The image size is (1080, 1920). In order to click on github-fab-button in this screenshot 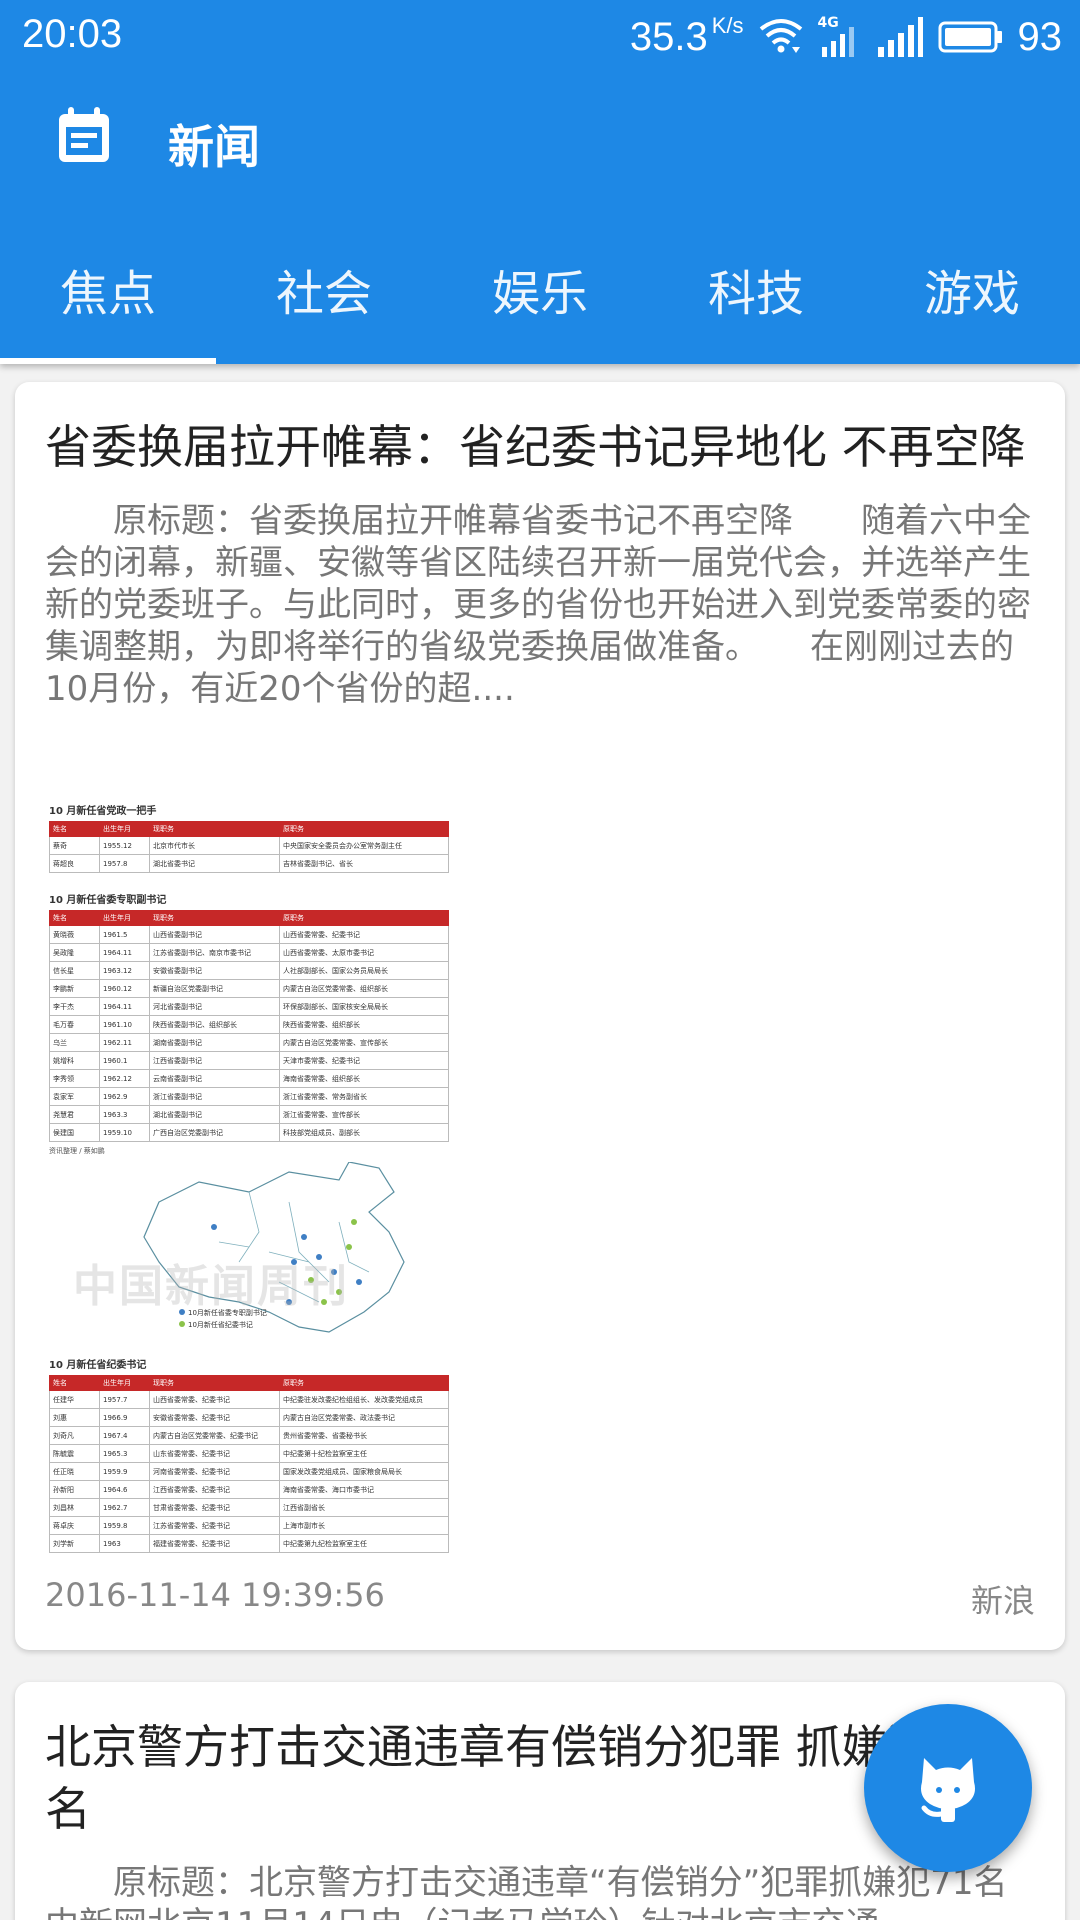, I will do `click(948, 1788)`.